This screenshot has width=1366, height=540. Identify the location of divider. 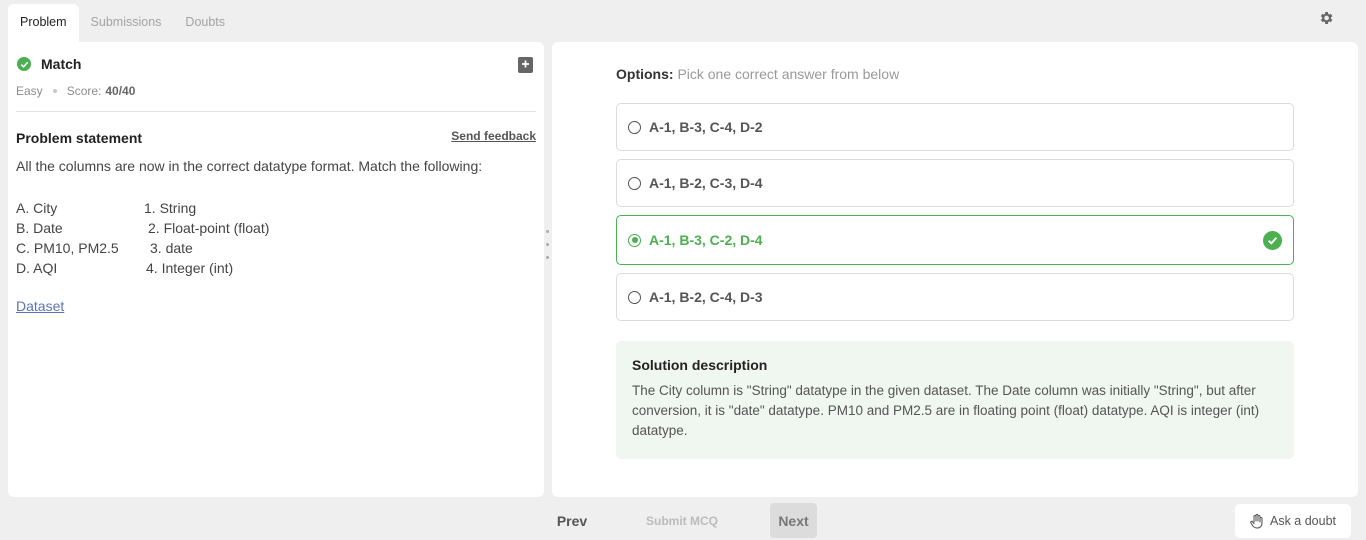
(276, 111).